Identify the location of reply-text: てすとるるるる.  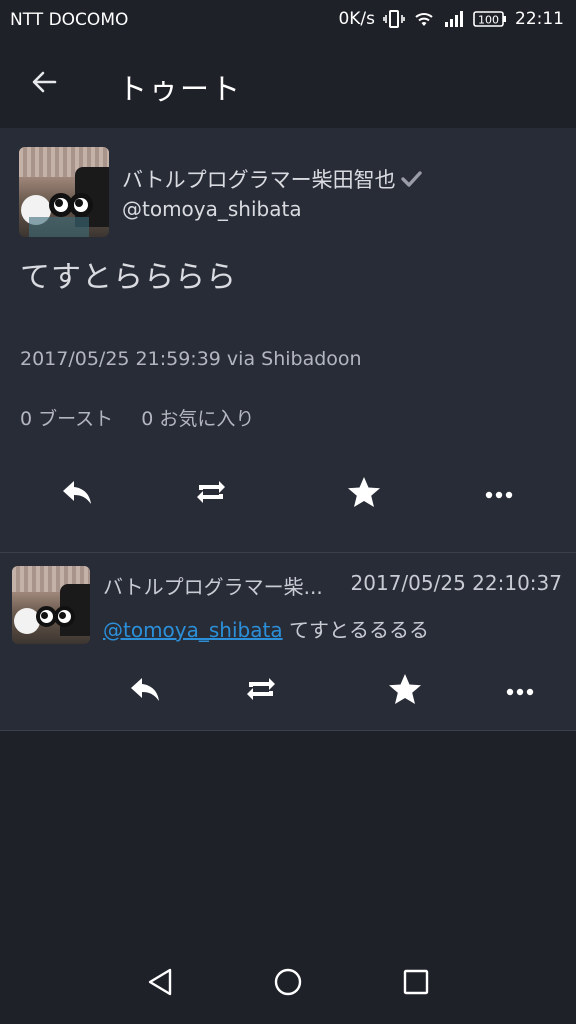
(355, 630).